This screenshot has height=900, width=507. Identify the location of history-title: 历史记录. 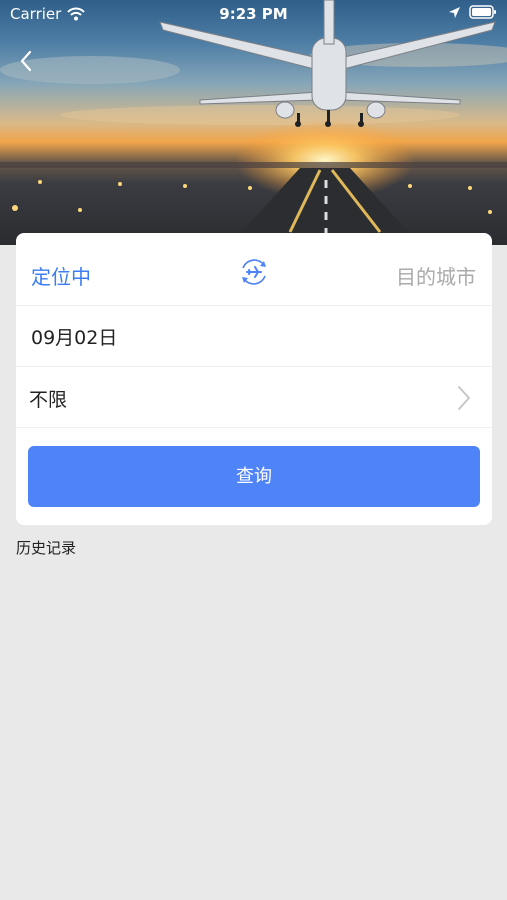
(46, 548).